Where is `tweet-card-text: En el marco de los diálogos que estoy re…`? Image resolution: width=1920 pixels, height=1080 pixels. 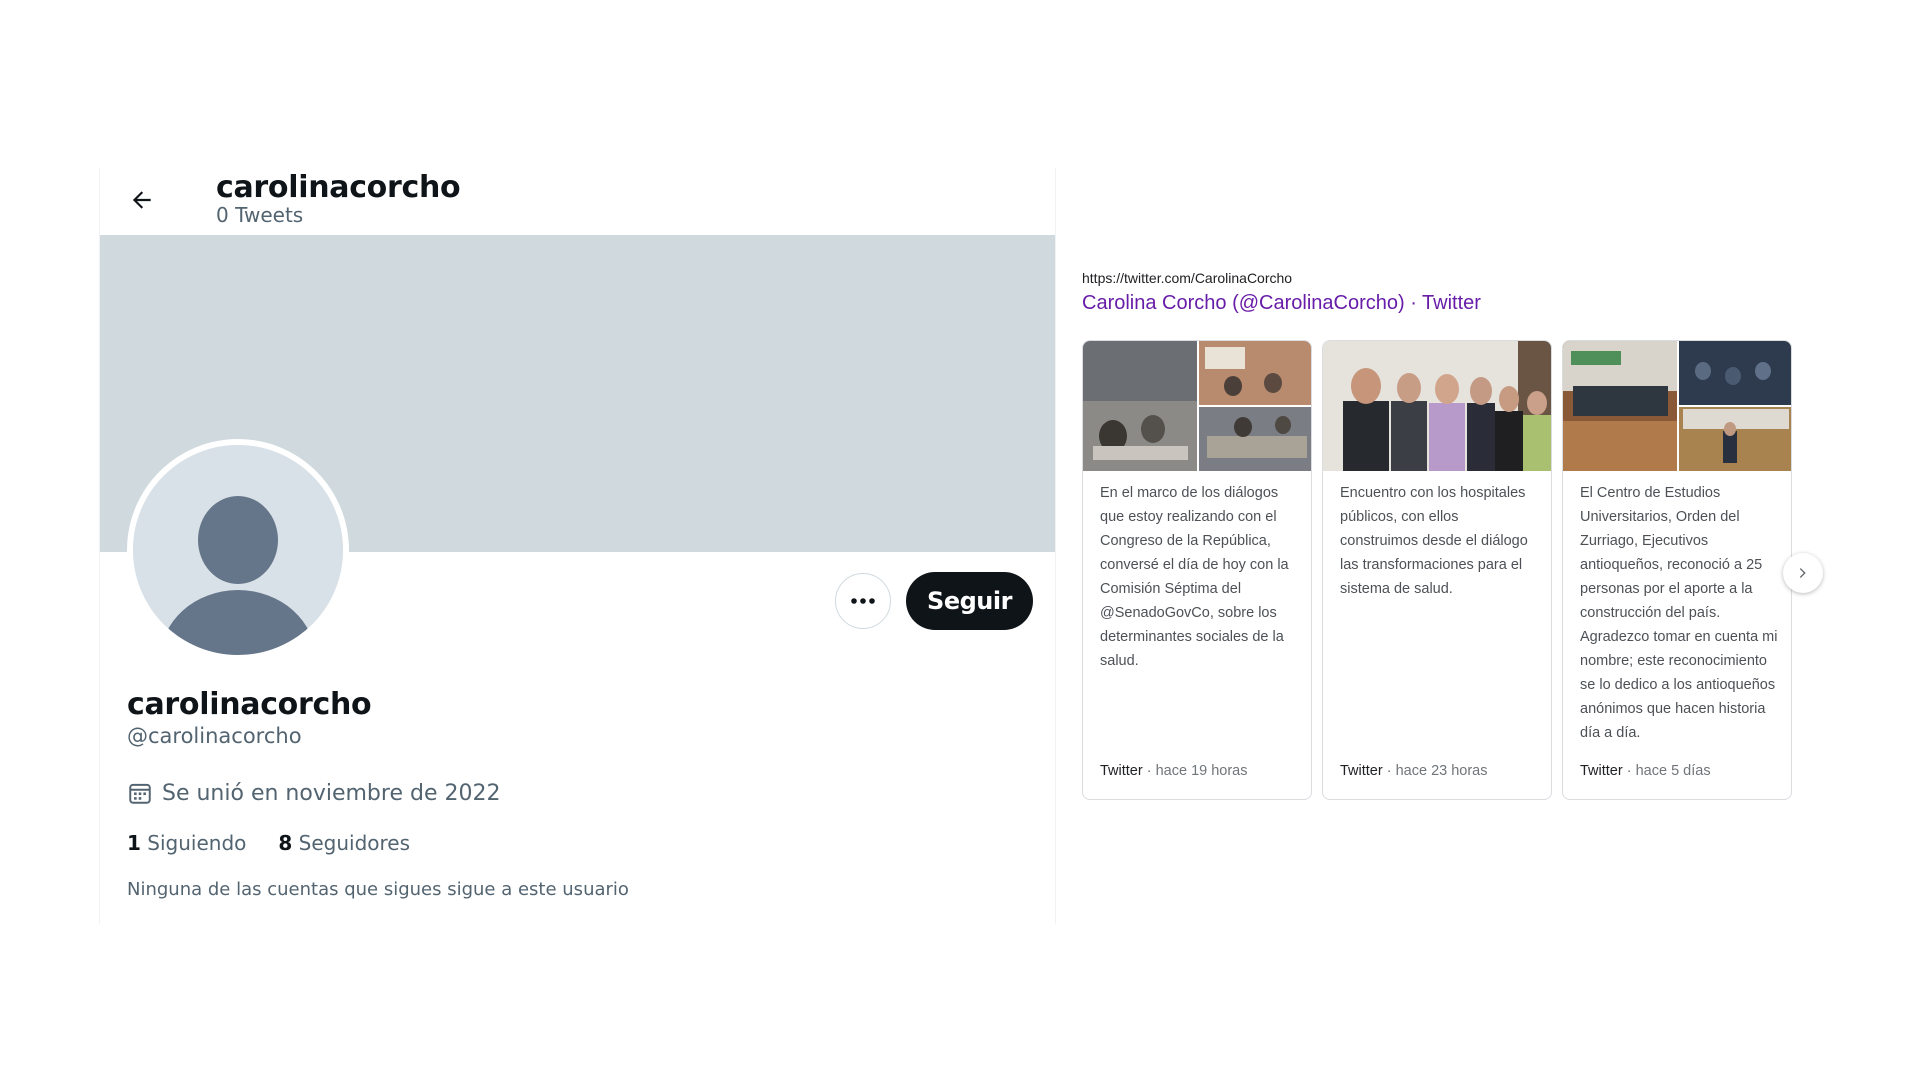
tweet-card-text: En el marco de los diálogos que estoy re… is located at coordinates (1194, 577).